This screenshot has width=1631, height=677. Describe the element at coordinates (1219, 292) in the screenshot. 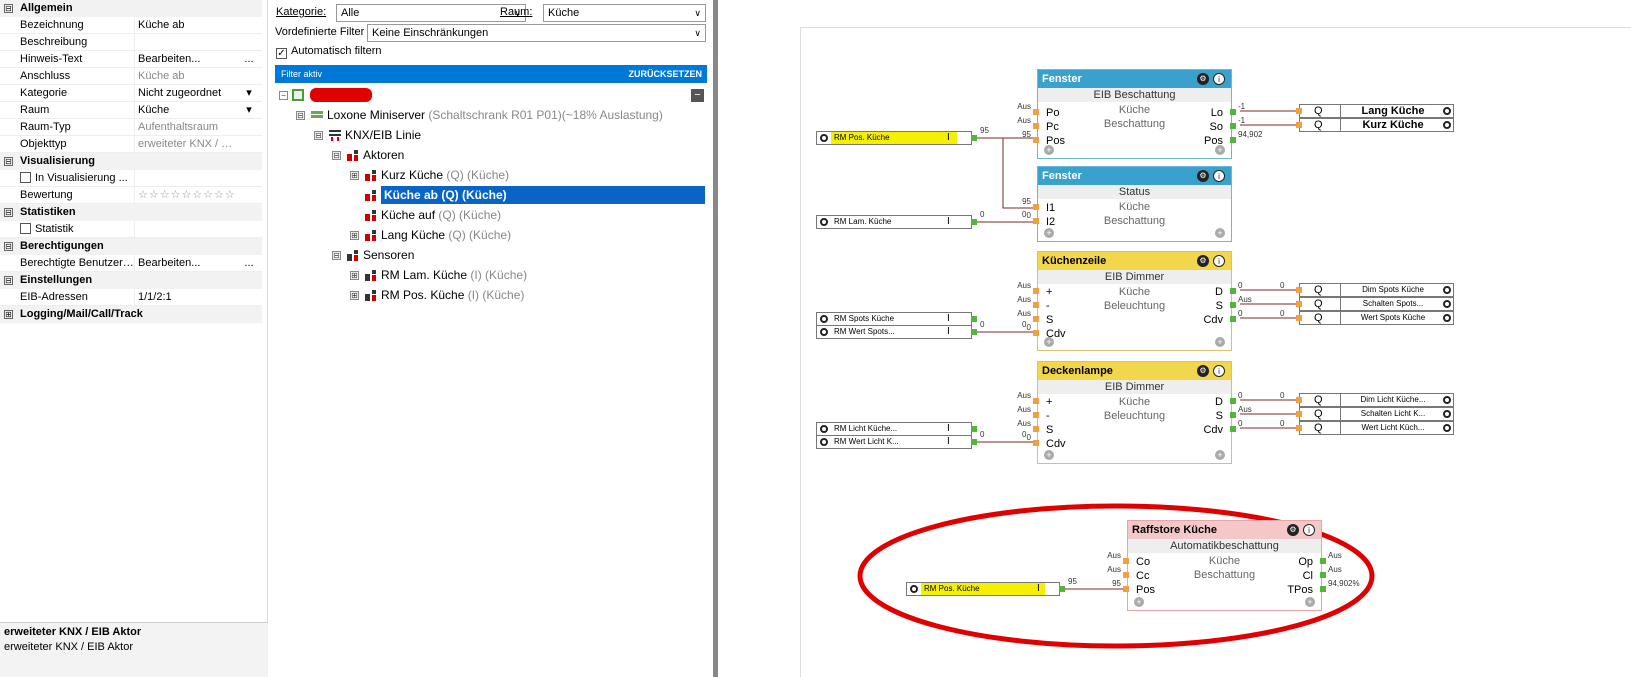

I see `block-output-label: D` at that location.